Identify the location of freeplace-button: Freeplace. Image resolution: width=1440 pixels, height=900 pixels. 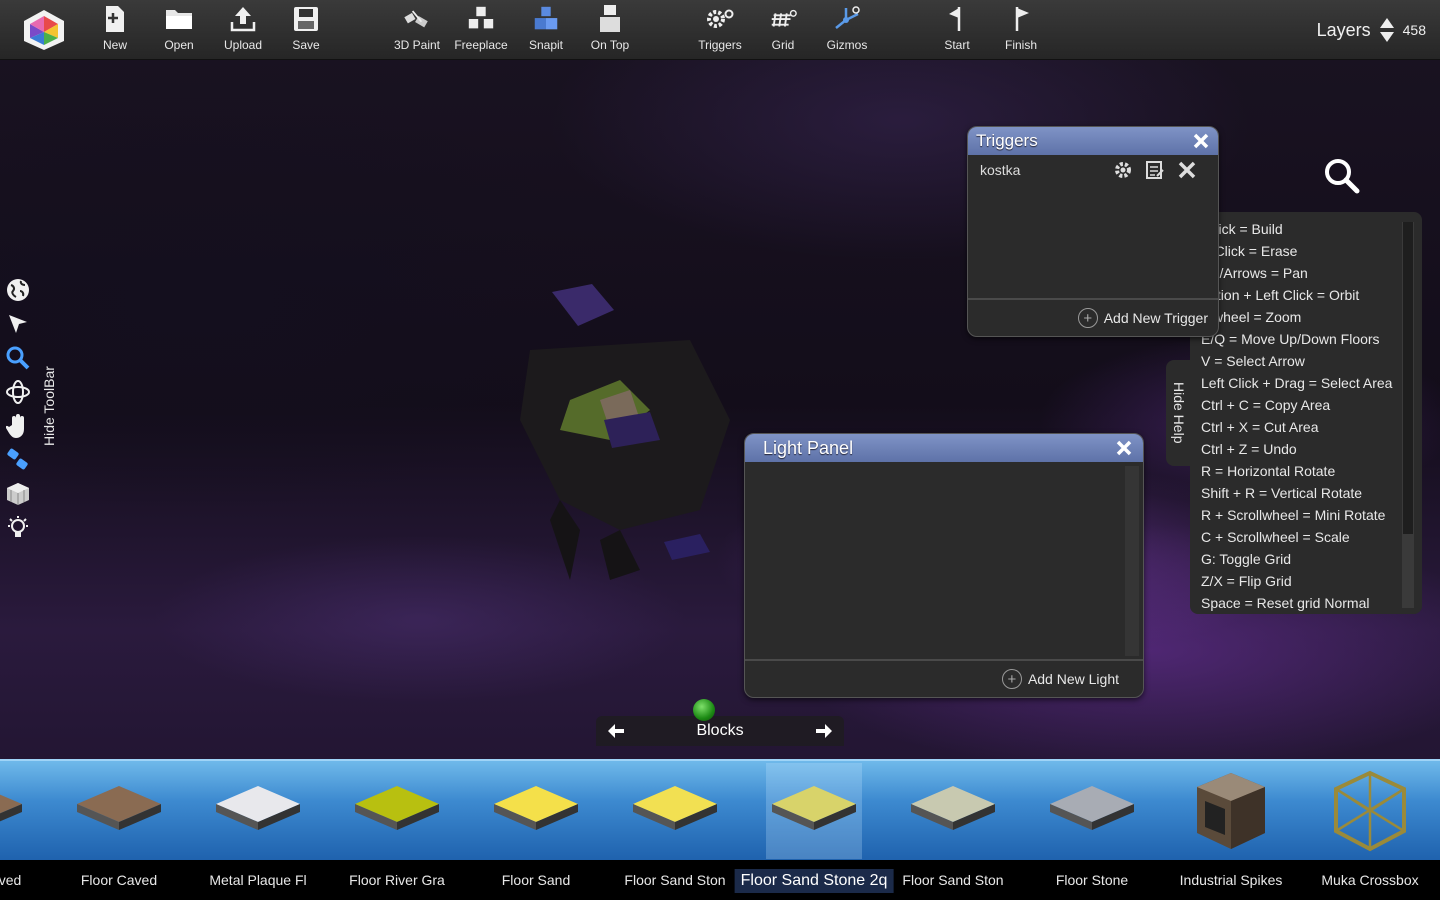
(481, 30).